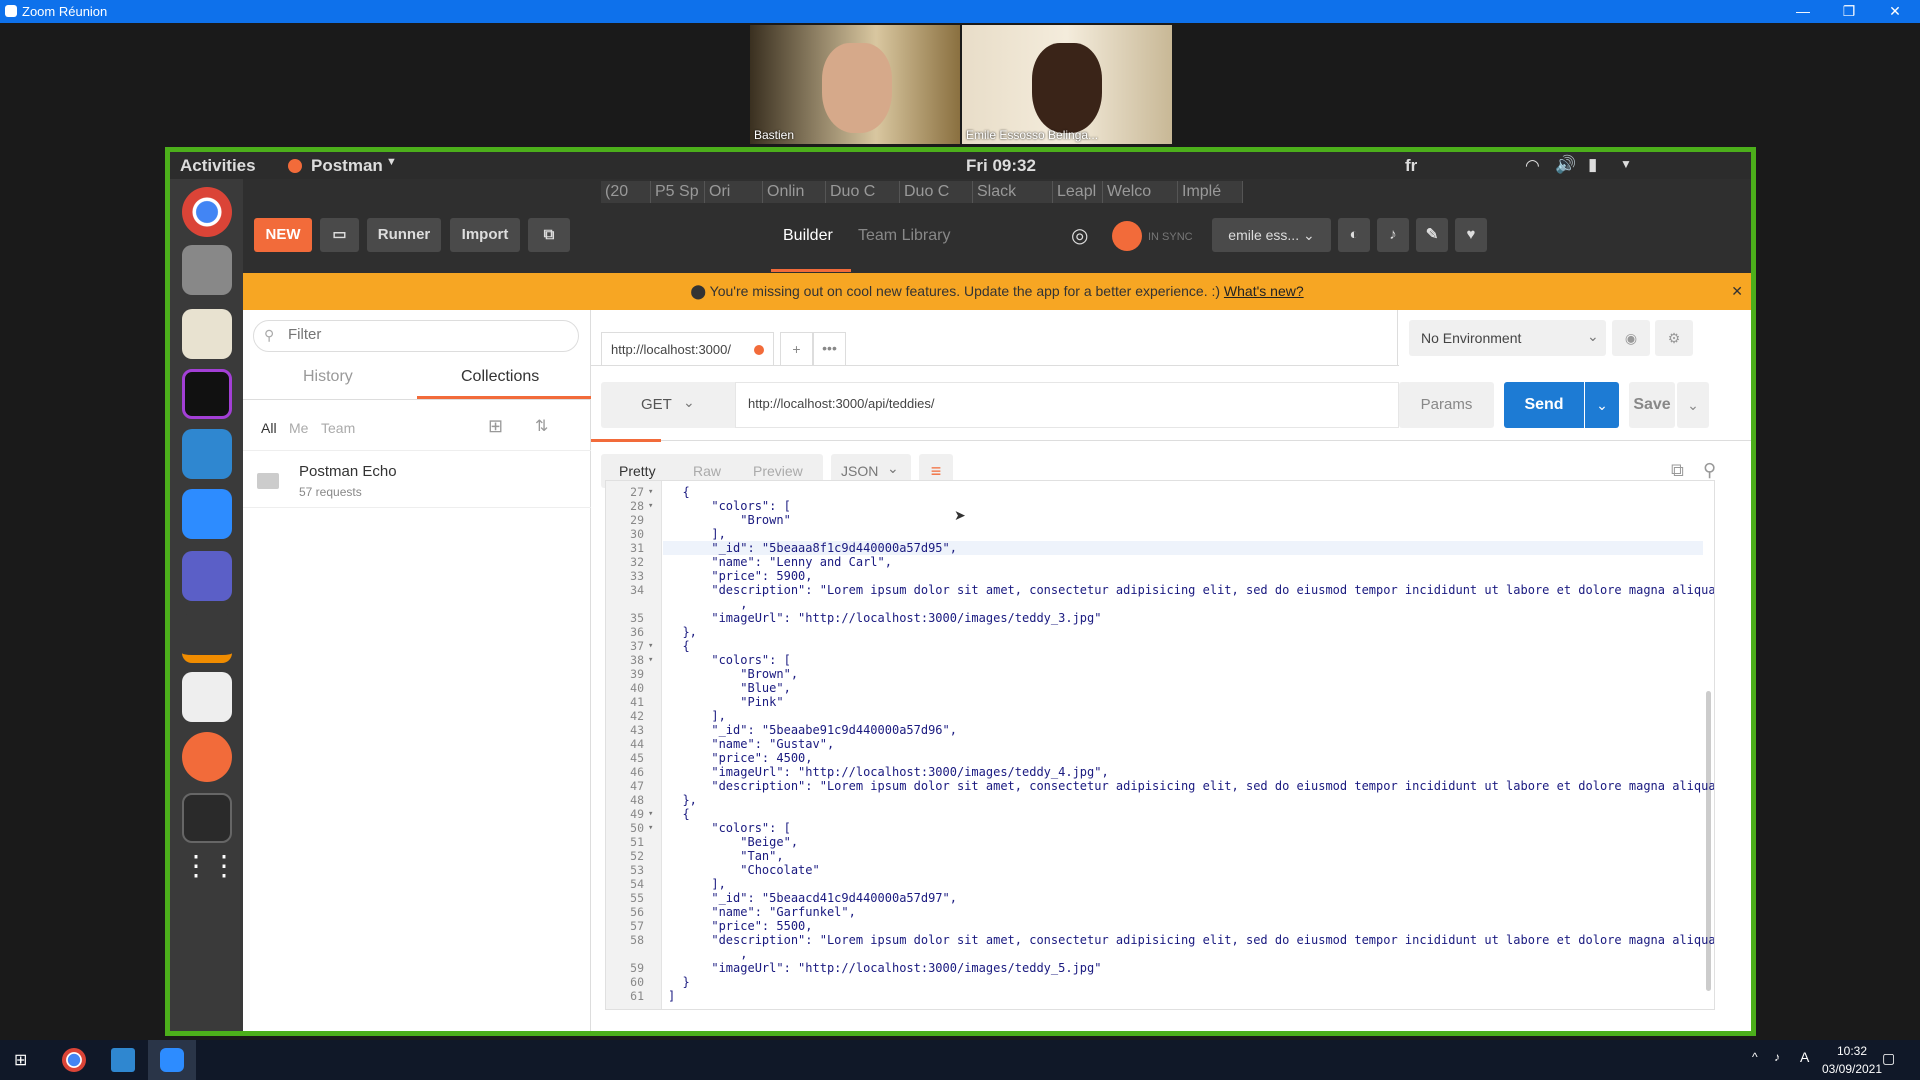 This screenshot has height=1080, width=1920. What do you see at coordinates (679, 646) in the screenshot?
I see `code-line: {` at bounding box center [679, 646].